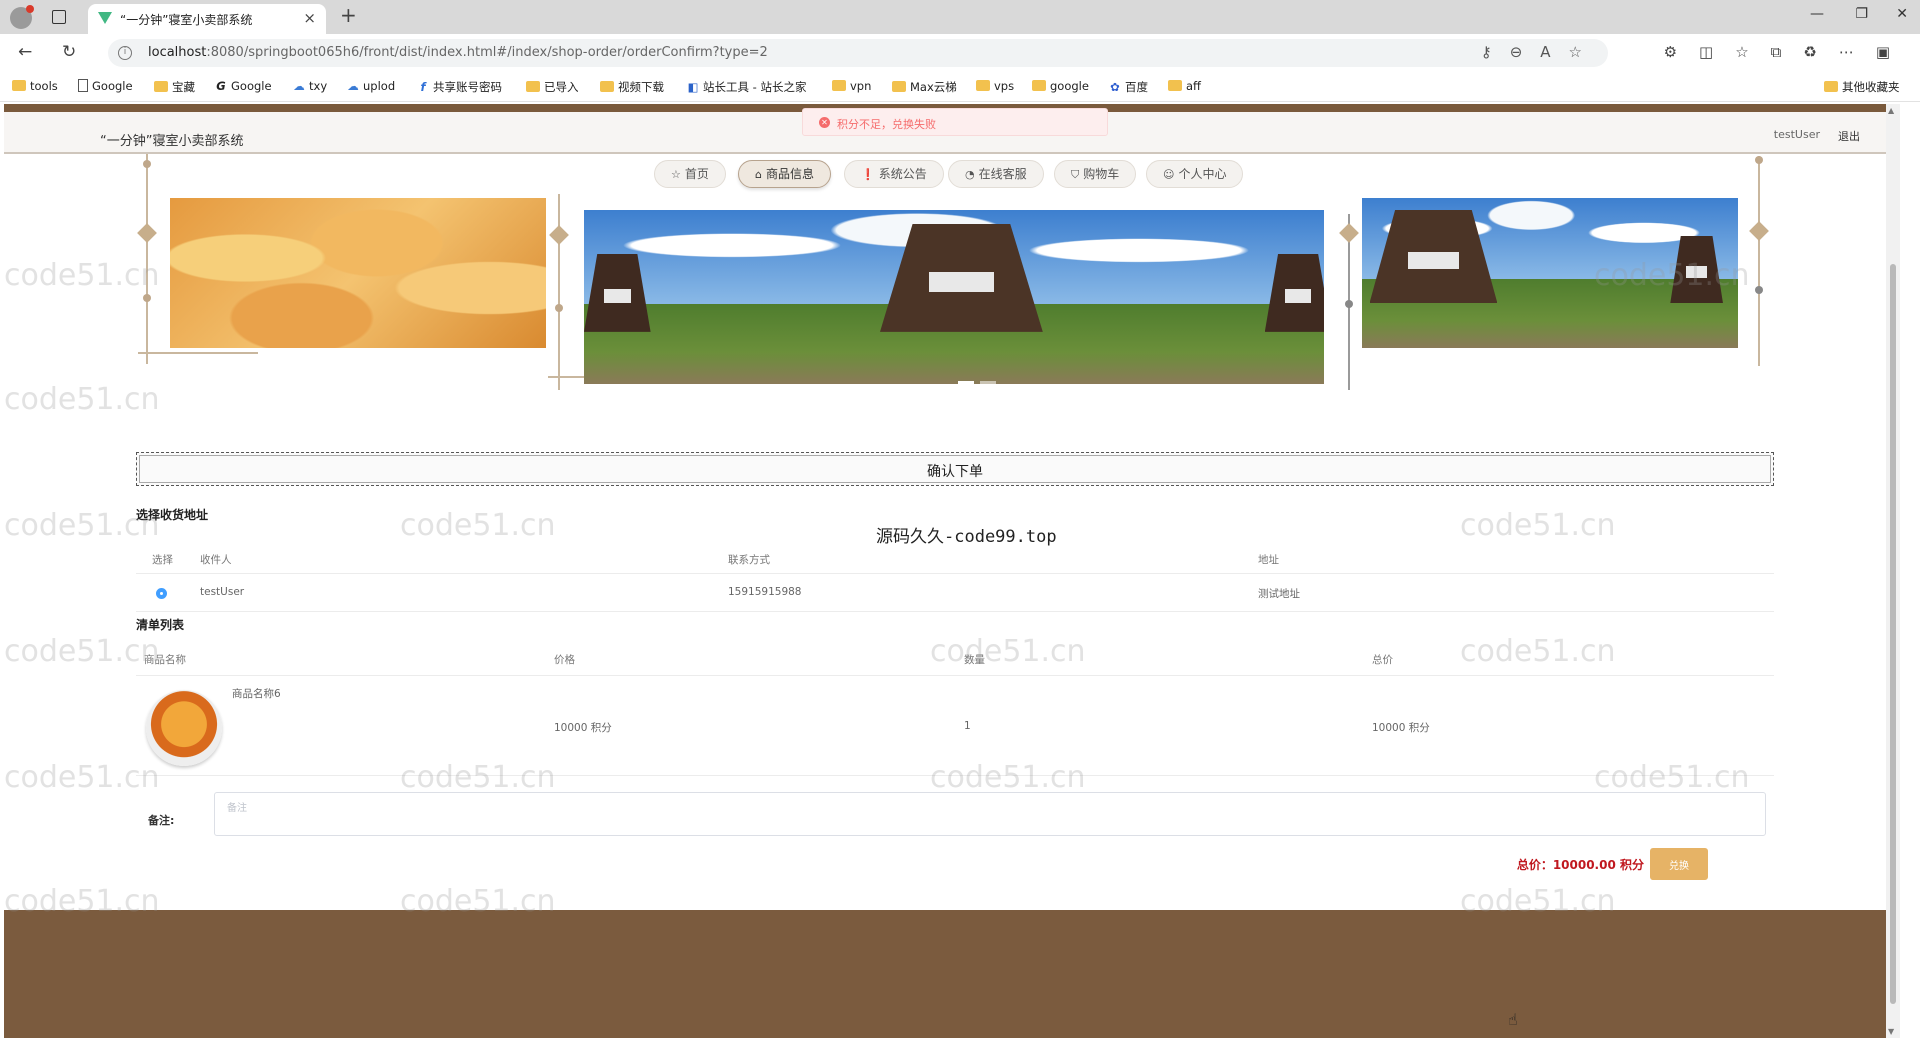 This screenshot has width=1920, height=1038. What do you see at coordinates (765, 592) in the screenshot?
I see `receiver-phone: 15915915988` at bounding box center [765, 592].